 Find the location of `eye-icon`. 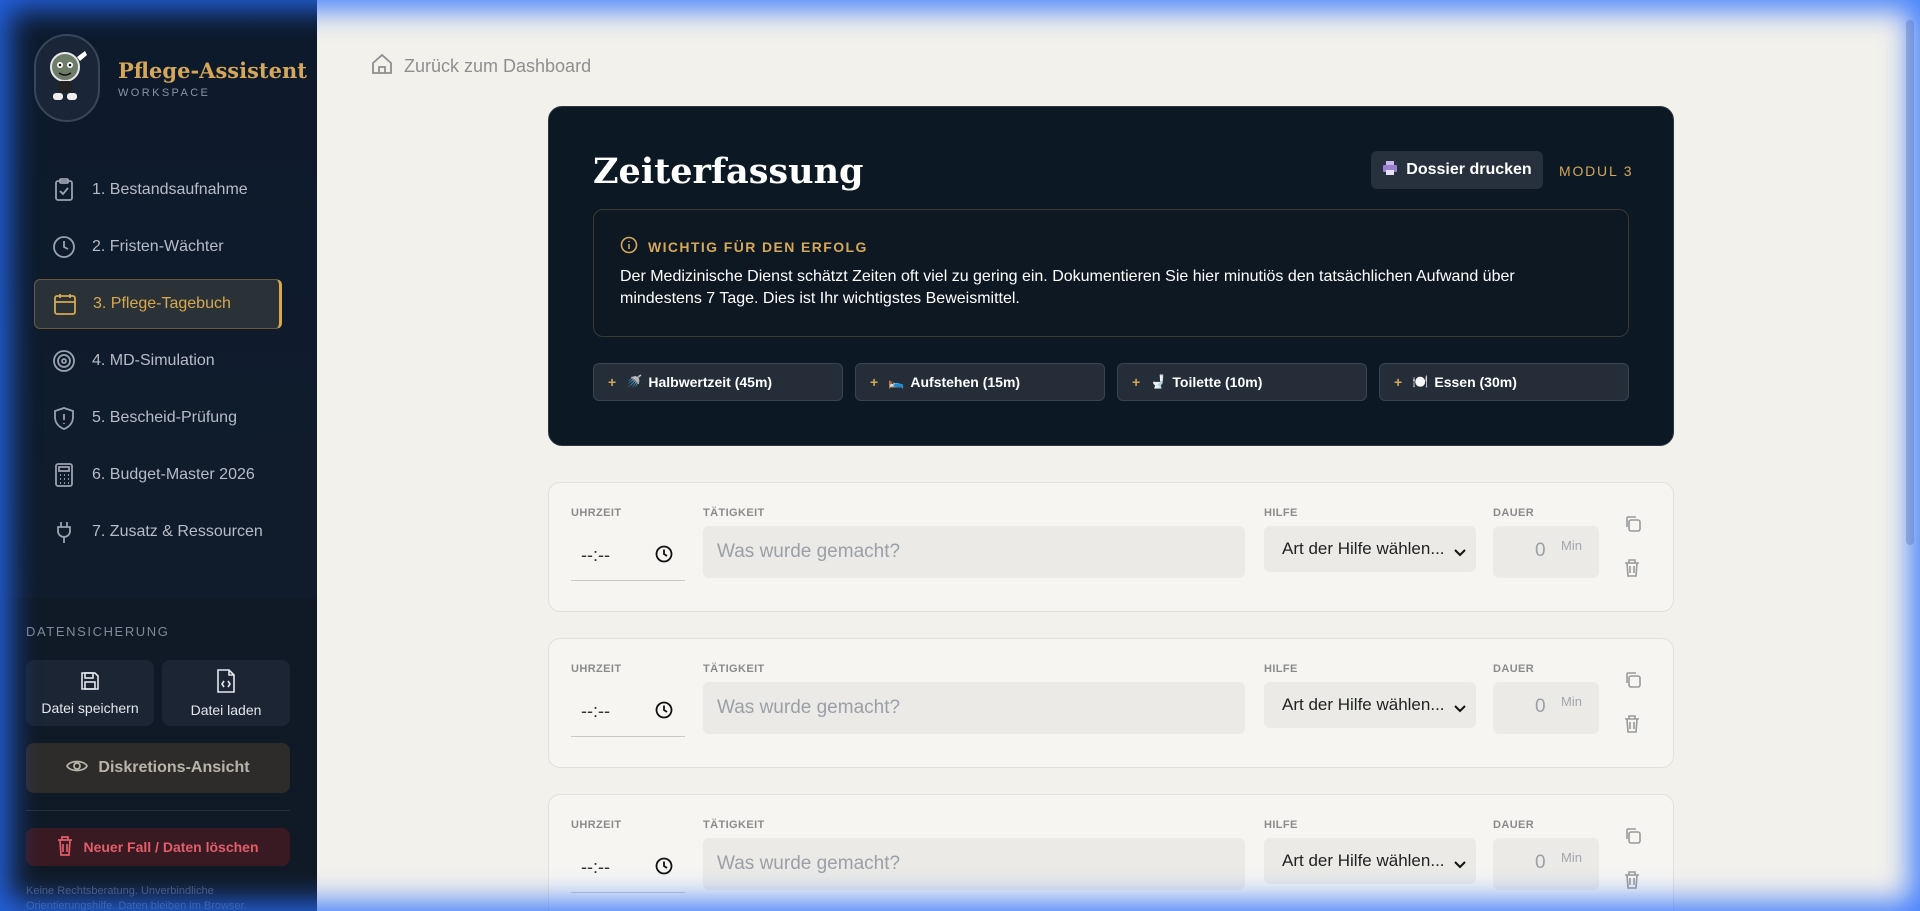

eye-icon is located at coordinates (77, 768).